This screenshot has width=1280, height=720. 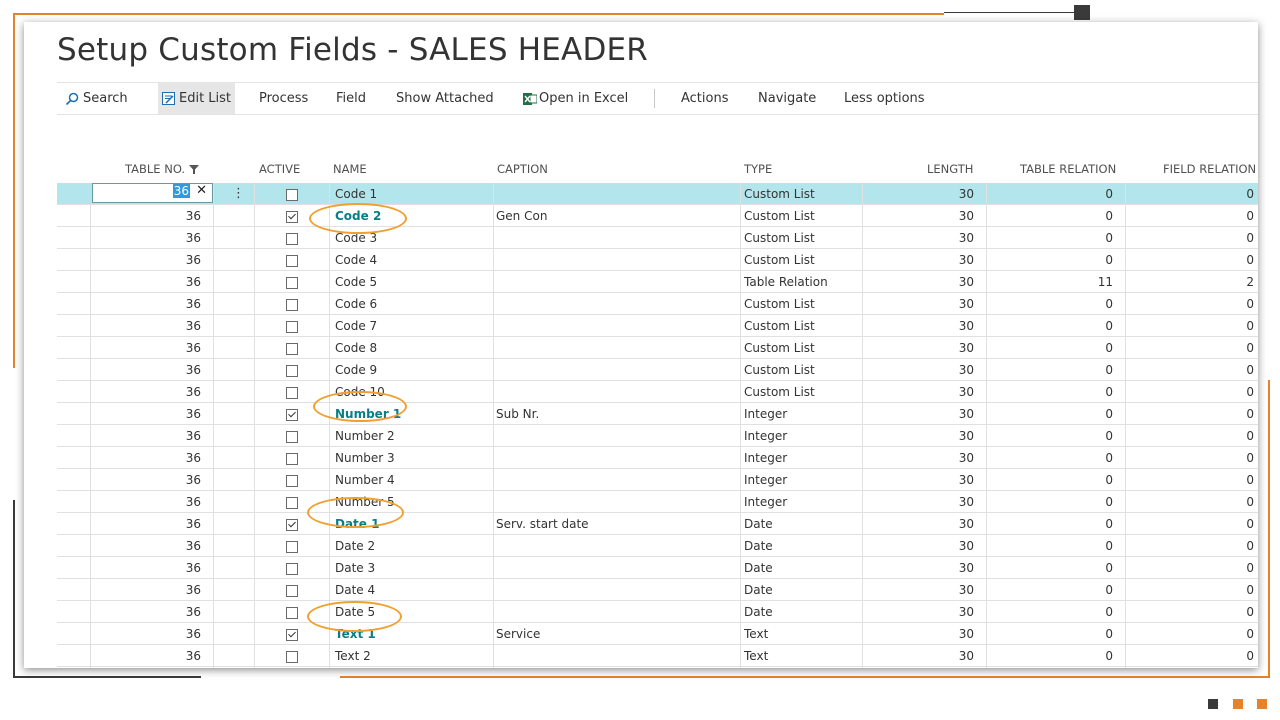 What do you see at coordinates (522, 169) in the screenshot?
I see `column-header-caption: CAPTION` at bounding box center [522, 169].